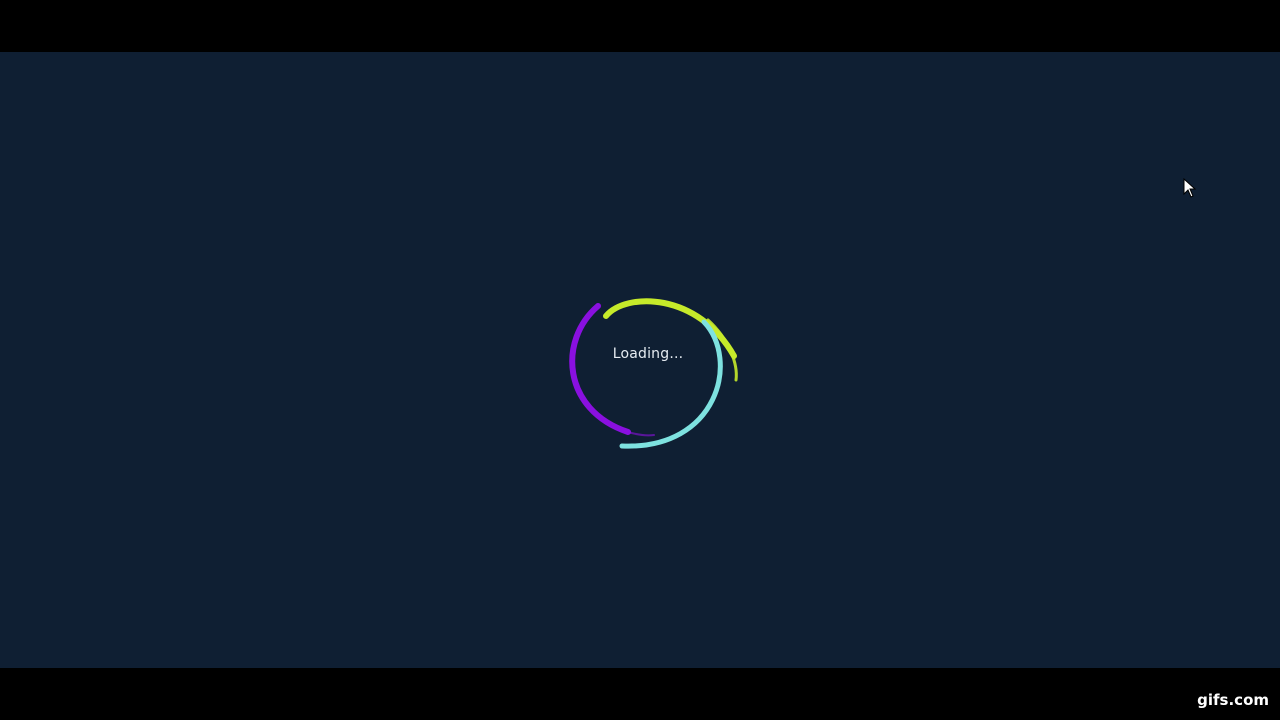 This screenshot has height=720, width=1280. What do you see at coordinates (1190, 188) in the screenshot?
I see `mouse-pointer-icon` at bounding box center [1190, 188].